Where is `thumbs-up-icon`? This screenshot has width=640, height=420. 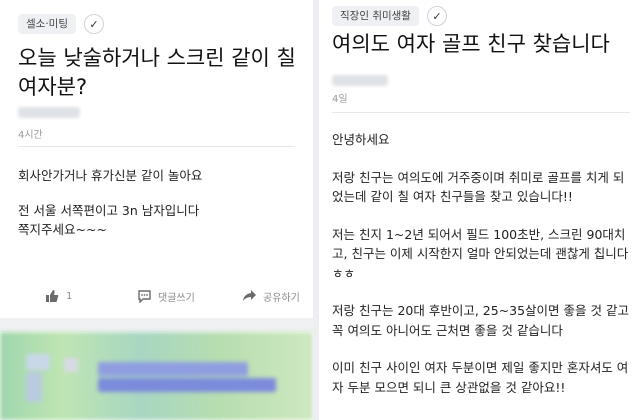 thumbs-up-icon is located at coordinates (52, 296).